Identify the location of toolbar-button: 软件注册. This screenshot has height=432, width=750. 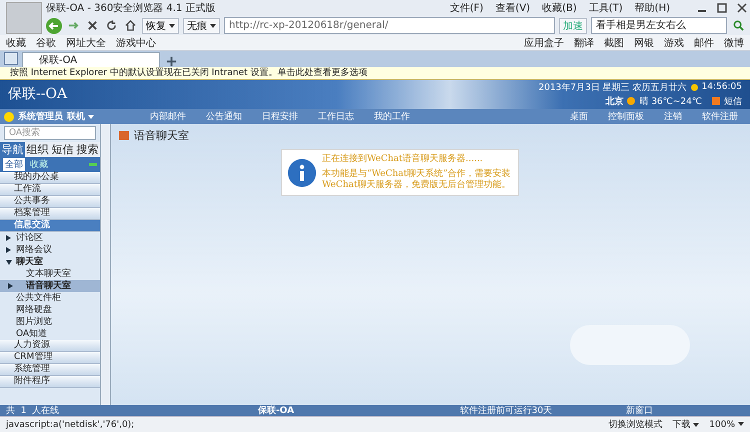
(720, 116).